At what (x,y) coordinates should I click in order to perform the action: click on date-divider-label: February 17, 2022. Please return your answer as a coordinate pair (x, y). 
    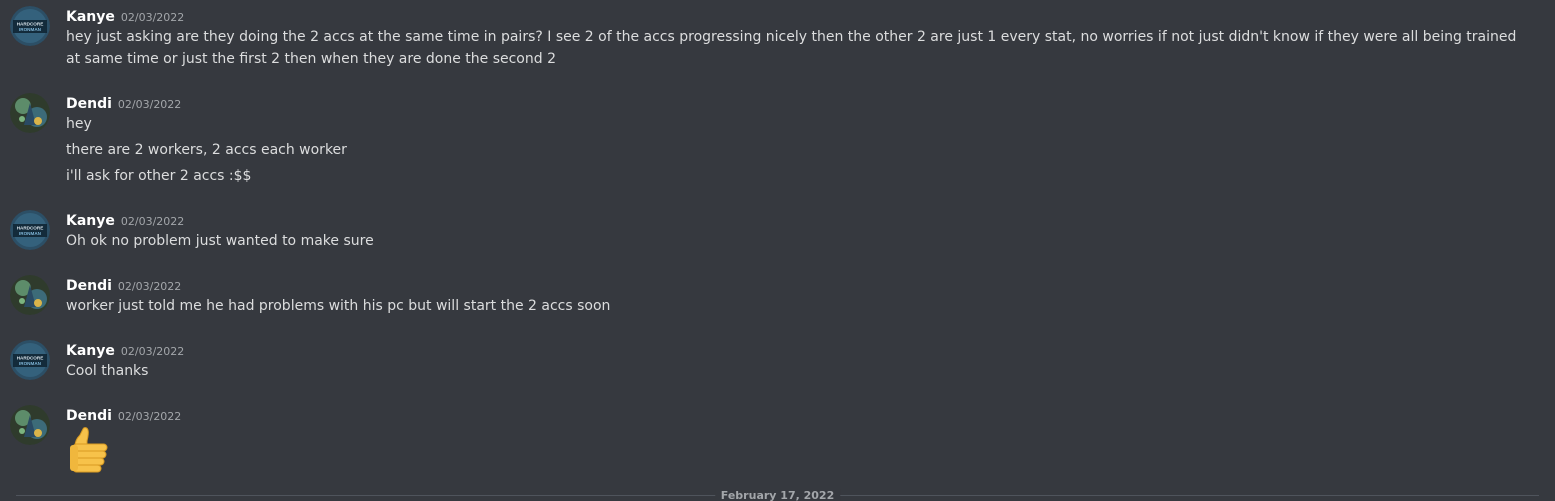
    Looking at the image, I should click on (777, 495).